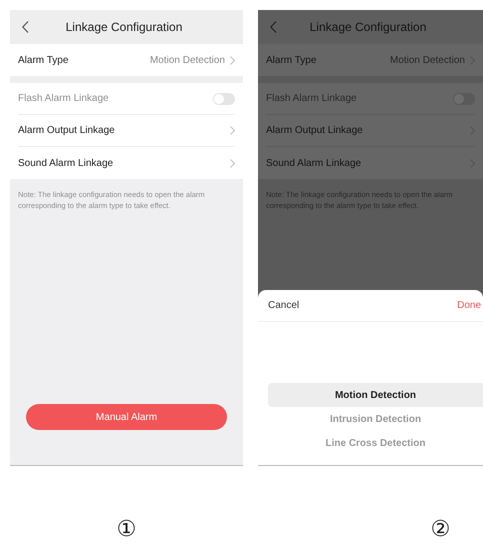 Image resolution: width=483 pixels, height=546 pixels. I want to click on picker-option: Intrusion Detection, so click(375, 419).